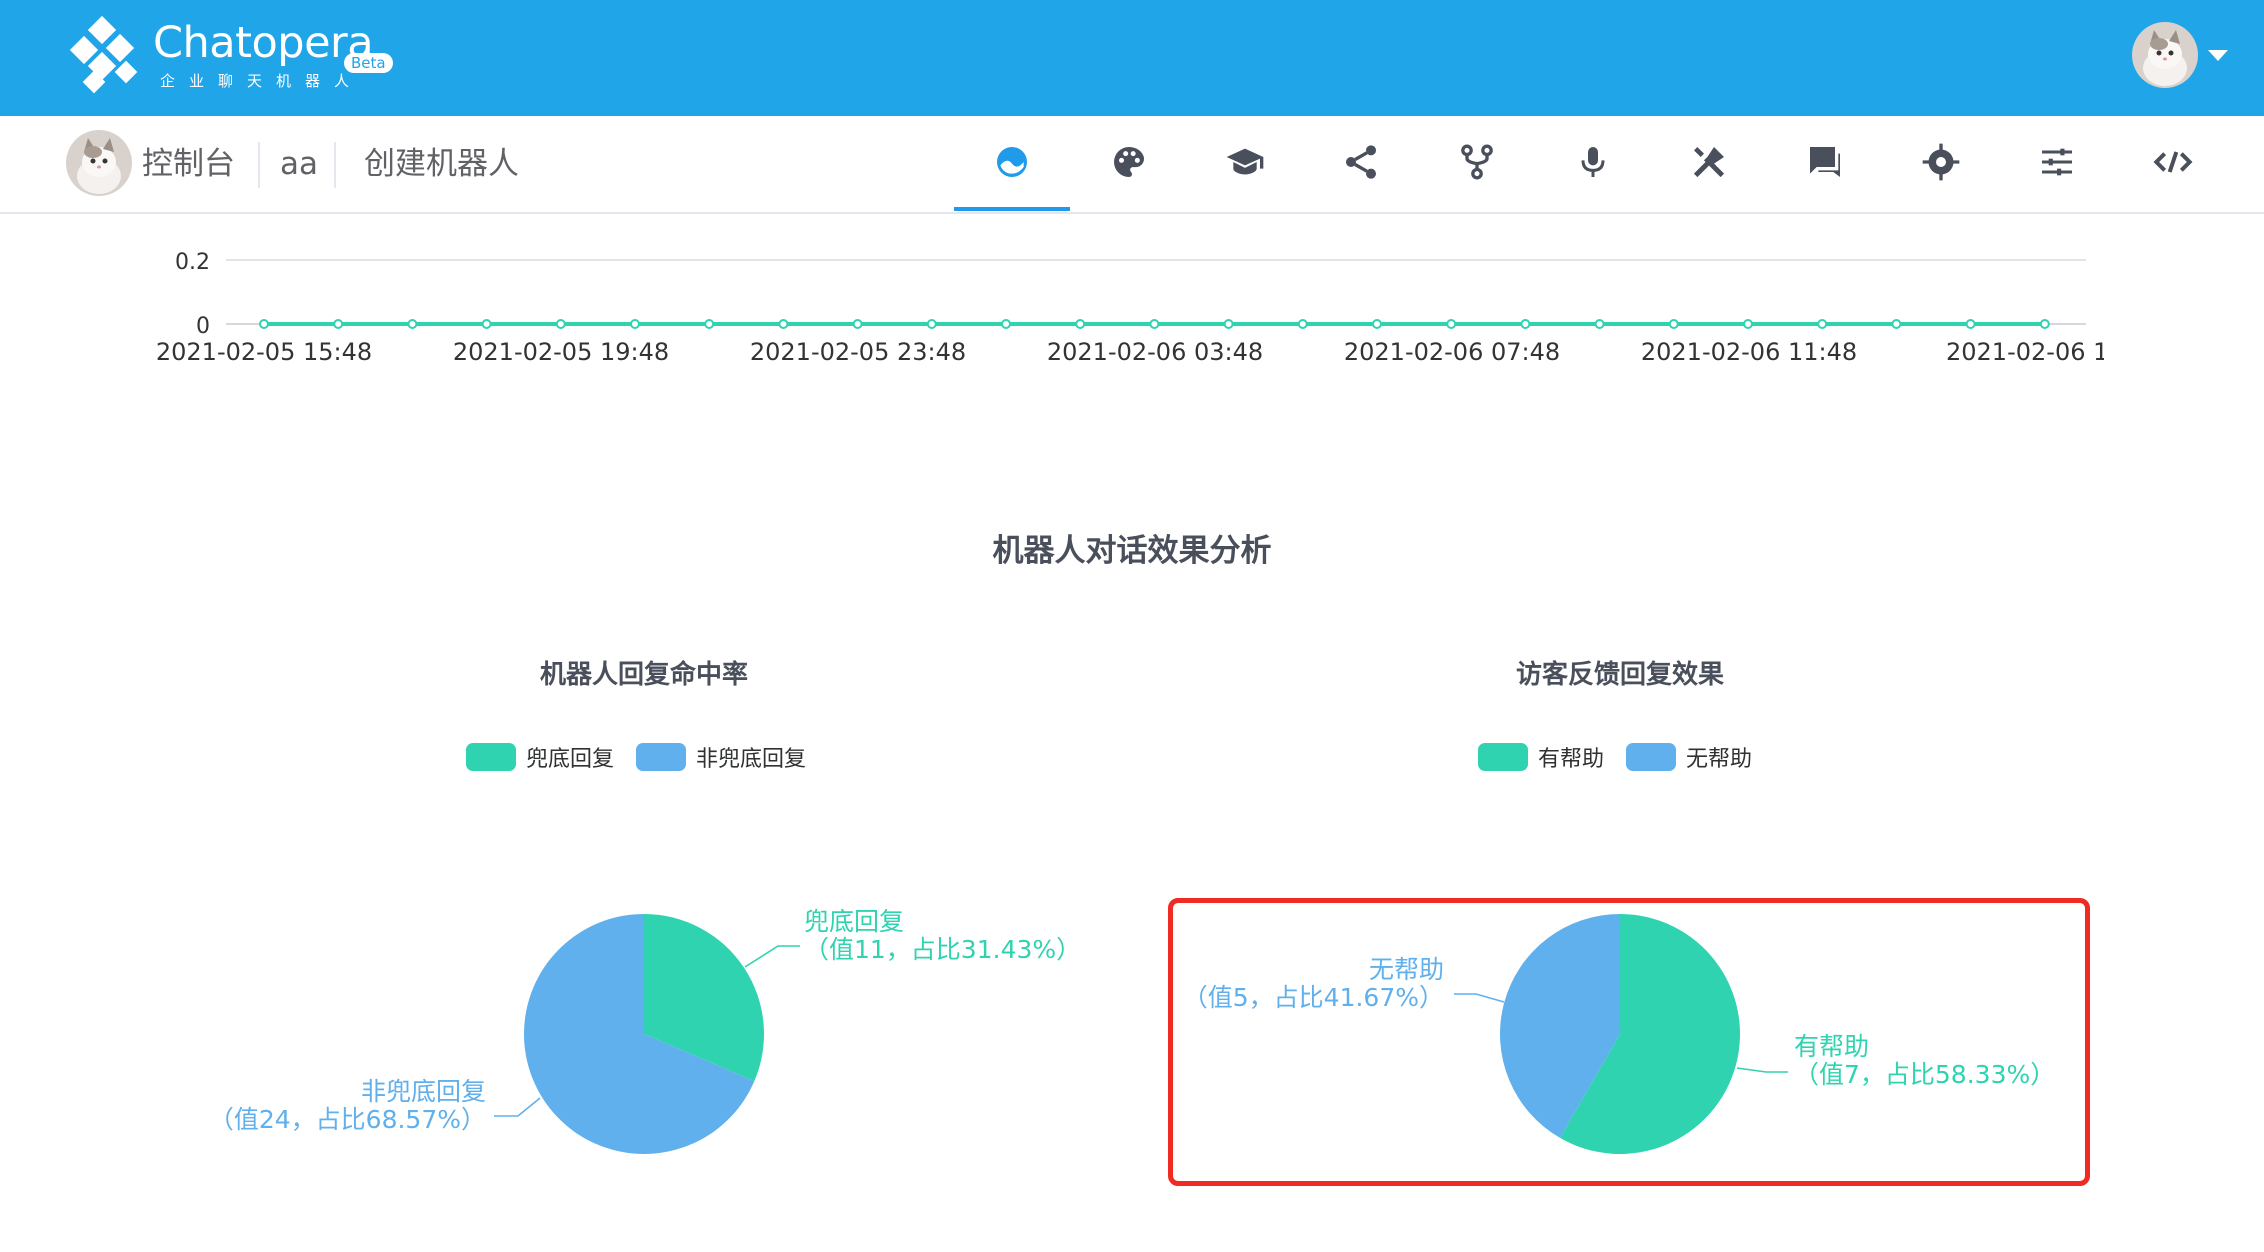  I want to click on pie-slice-label: （值24，占比68.57%）, so click(347, 1119).